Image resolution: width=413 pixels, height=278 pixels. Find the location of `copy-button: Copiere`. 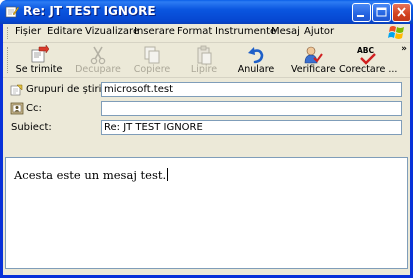

copy-button: Copiere is located at coordinates (152, 60).